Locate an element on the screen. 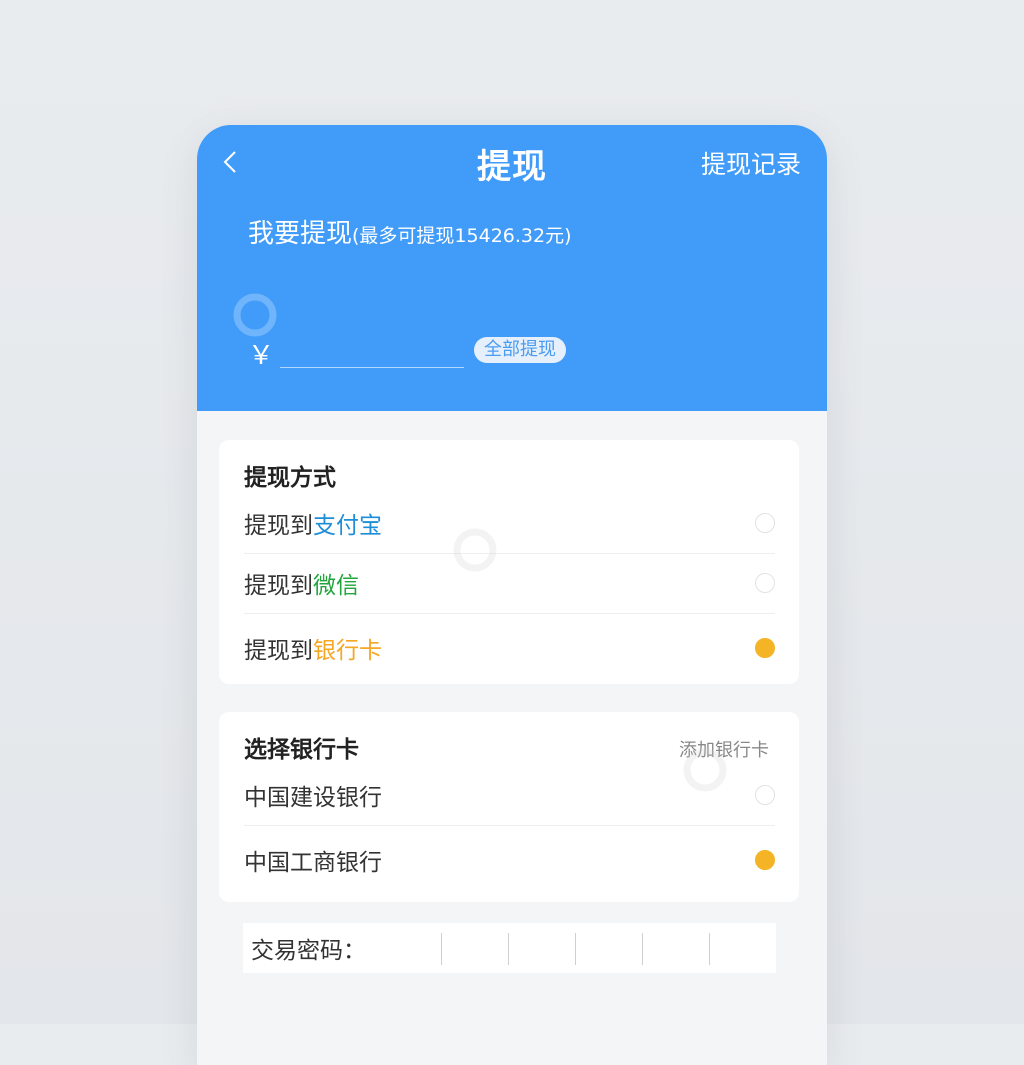 This screenshot has height=1065, width=1024. method-option-wechat: 提现到微信 is located at coordinates (509, 583).